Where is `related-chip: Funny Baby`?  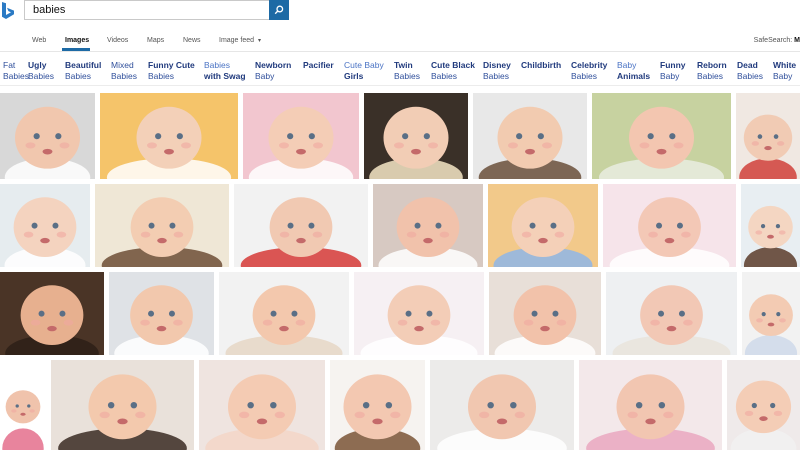 related-chip: Funny Baby is located at coordinates (673, 71).